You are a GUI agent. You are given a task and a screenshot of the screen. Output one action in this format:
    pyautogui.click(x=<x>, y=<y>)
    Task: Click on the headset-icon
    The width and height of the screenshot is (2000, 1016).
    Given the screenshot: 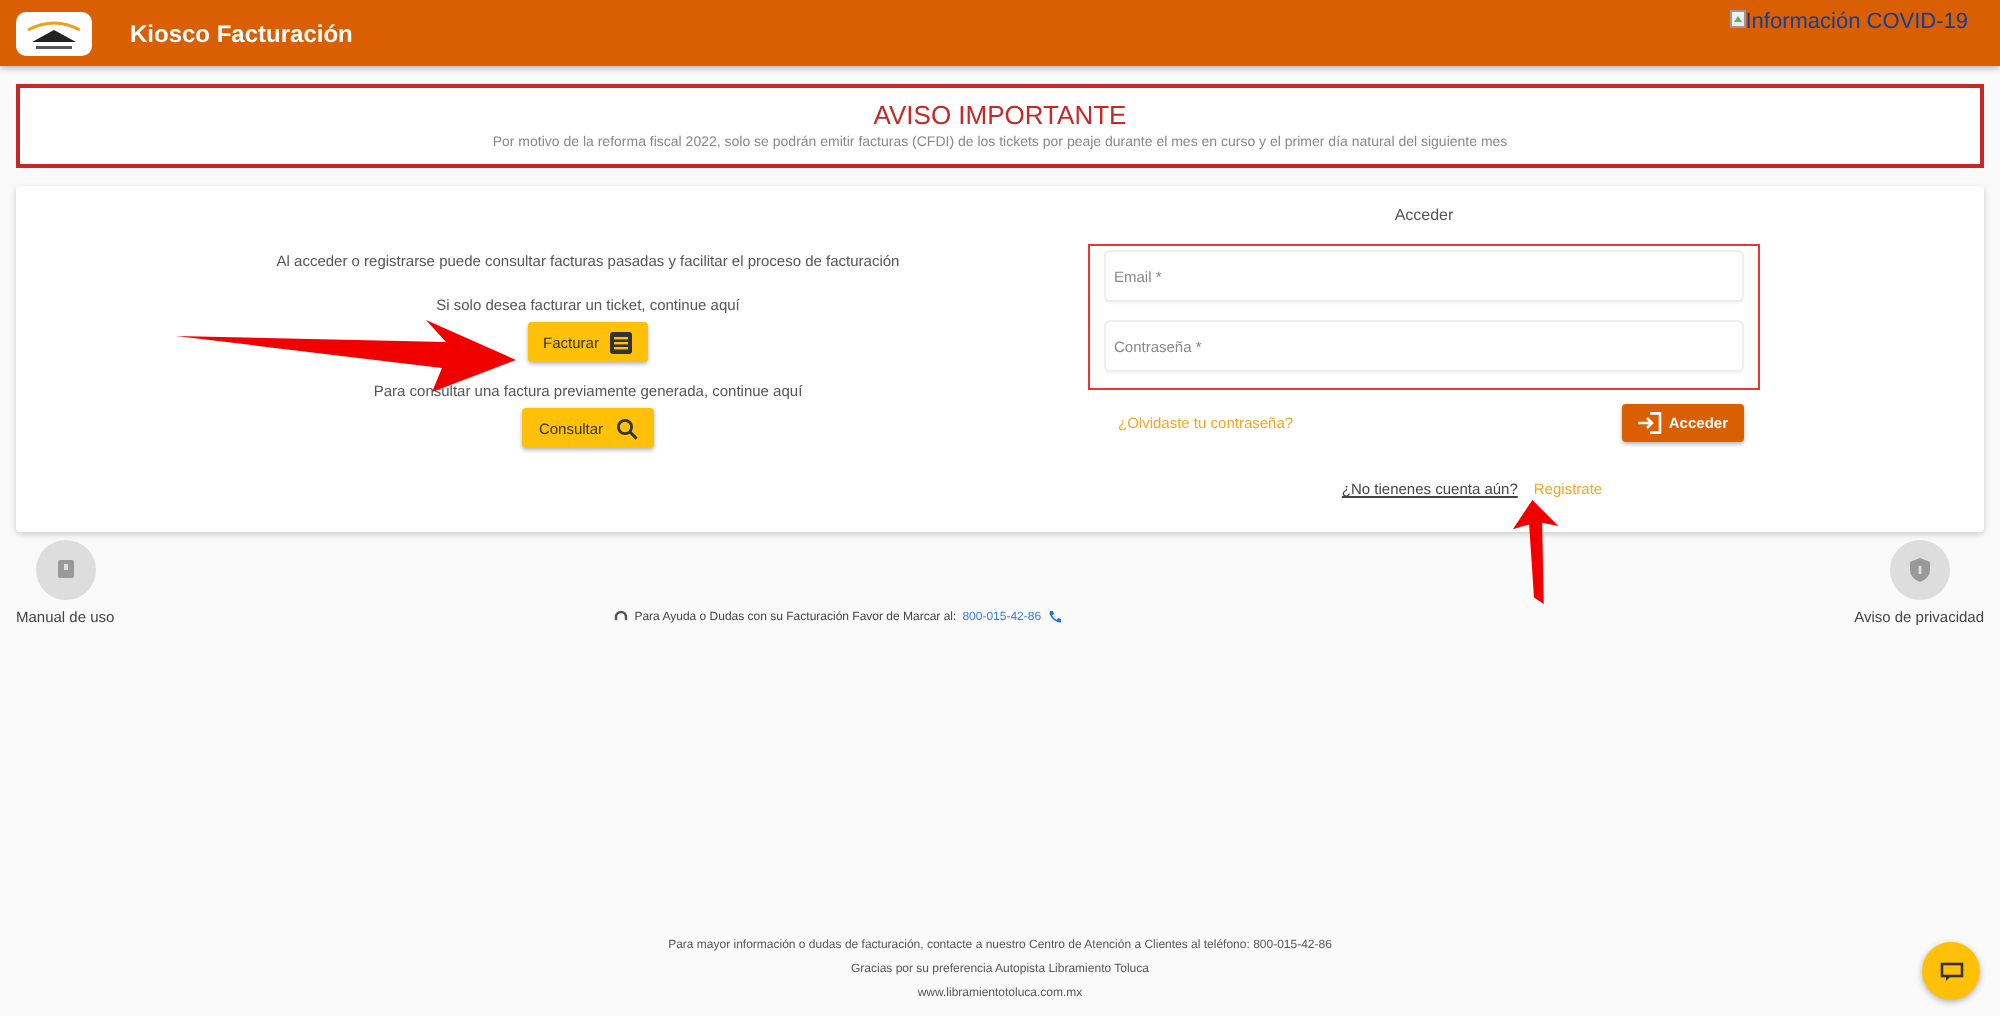 What is the action you would take?
    pyautogui.click(x=621, y=617)
    